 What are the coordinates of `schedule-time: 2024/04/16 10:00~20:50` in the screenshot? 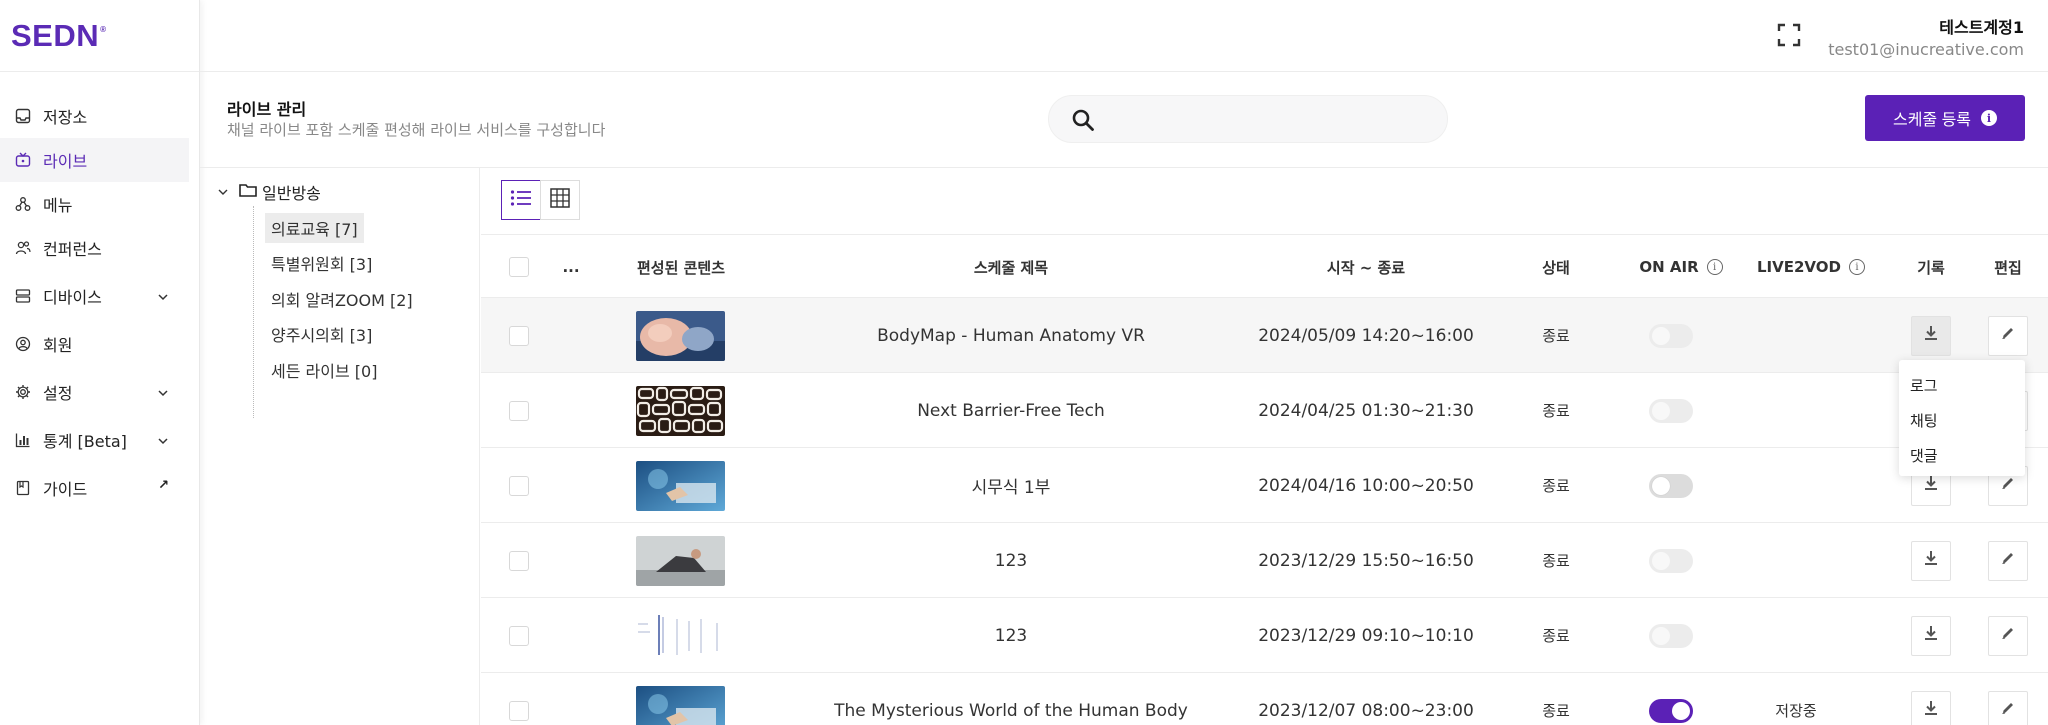 It's located at (1366, 485).